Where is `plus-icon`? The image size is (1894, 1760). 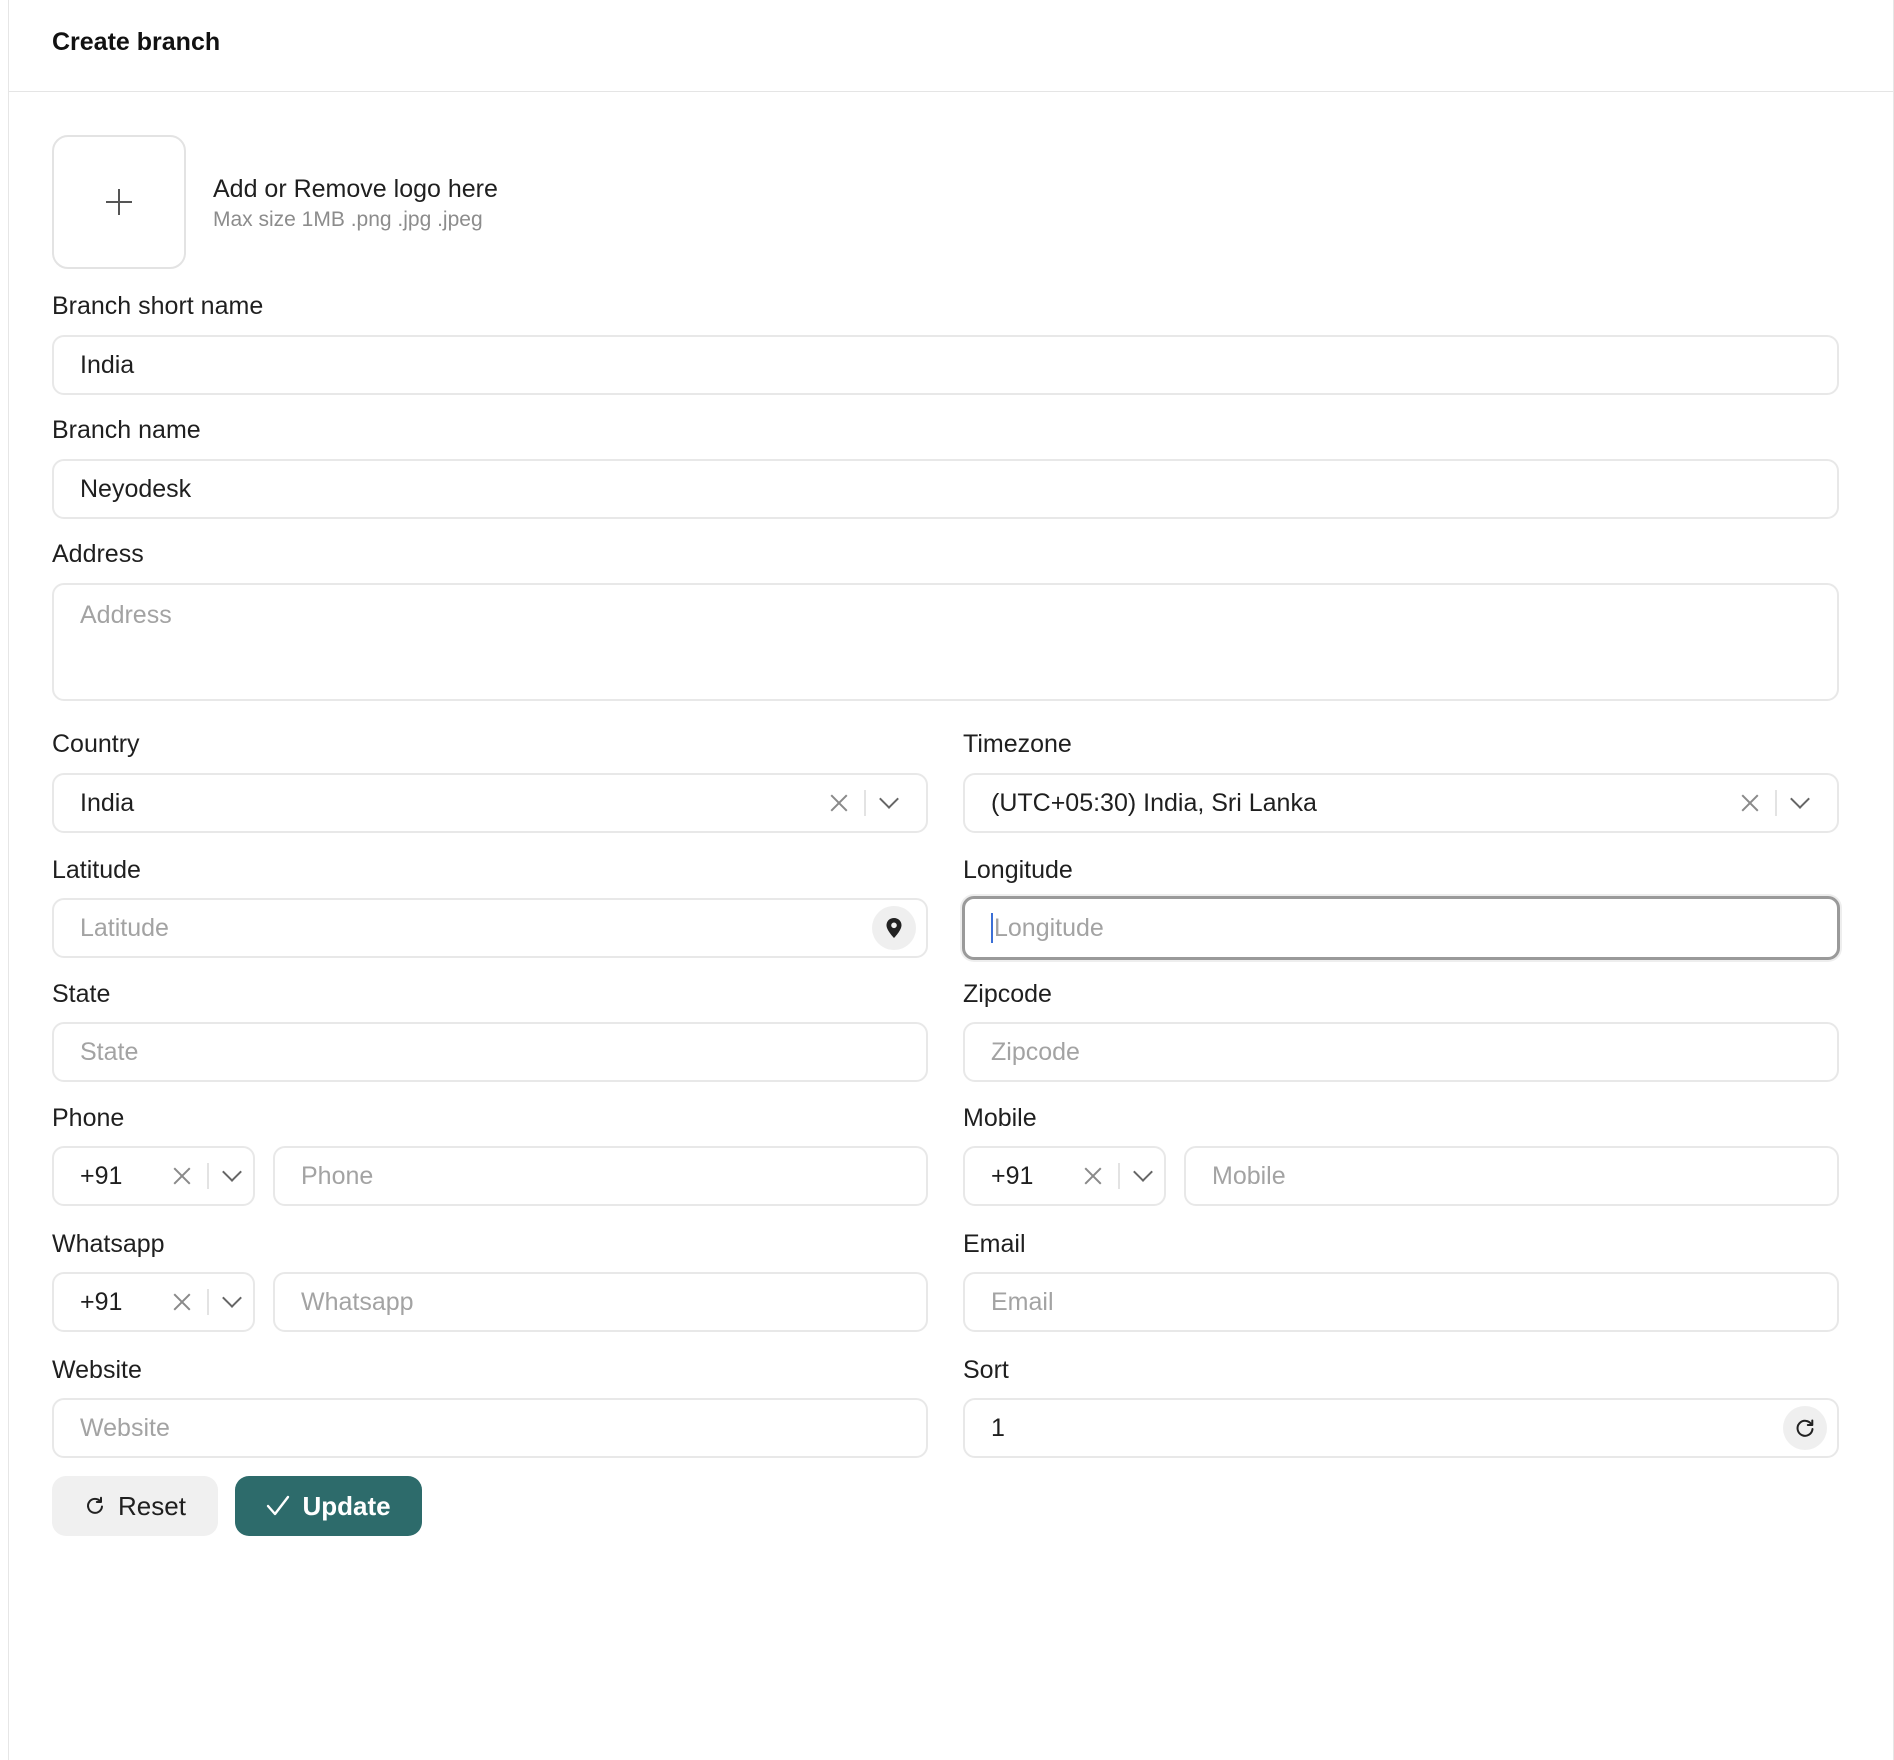 plus-icon is located at coordinates (119, 202).